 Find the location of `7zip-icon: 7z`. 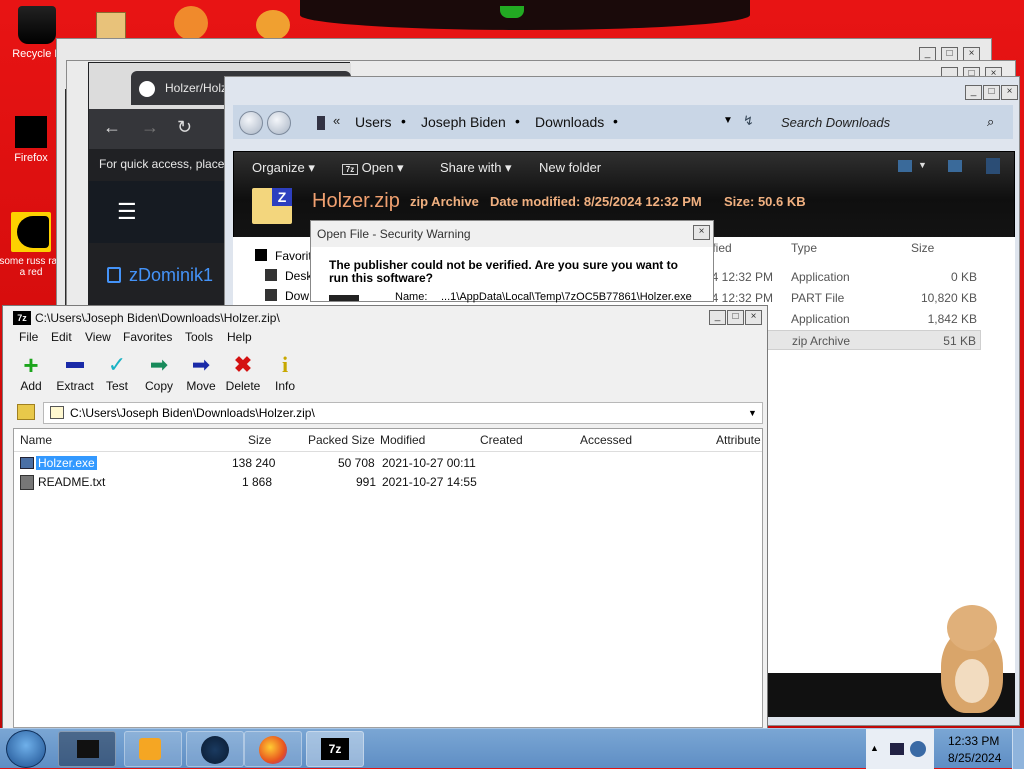

7zip-icon: 7z is located at coordinates (335, 749).